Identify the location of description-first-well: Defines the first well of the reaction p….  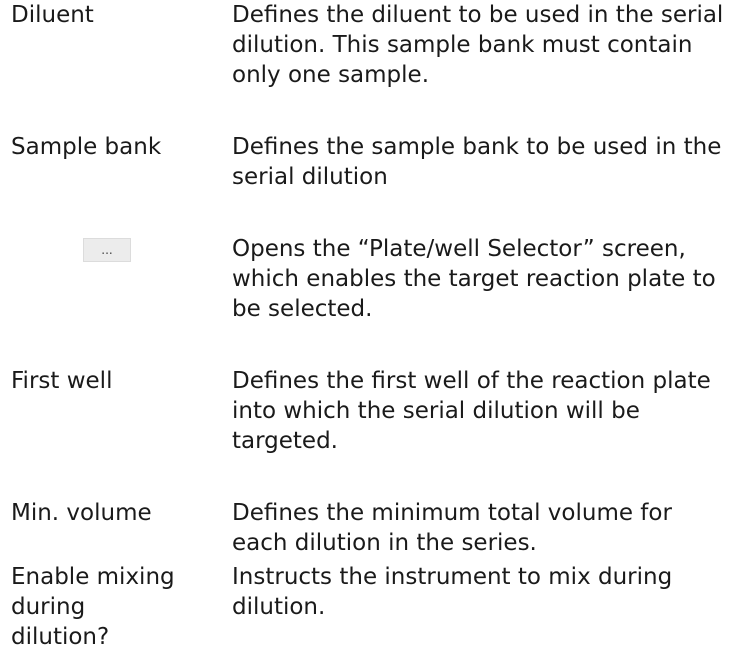
(471, 411).